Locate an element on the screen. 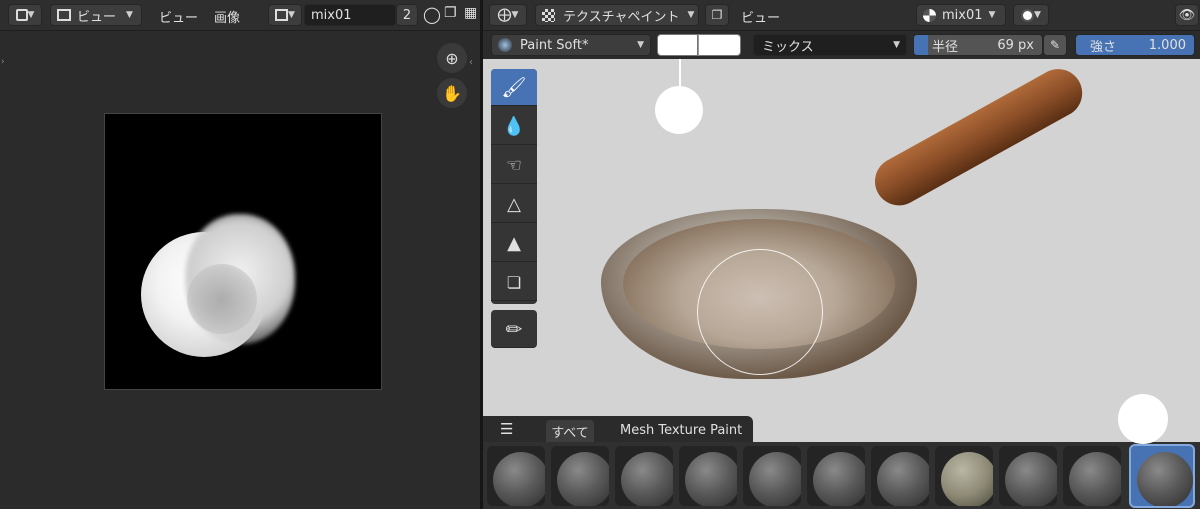 The image size is (1200, 509). mask-dropdown: ▼ is located at coordinates (1031, 15).